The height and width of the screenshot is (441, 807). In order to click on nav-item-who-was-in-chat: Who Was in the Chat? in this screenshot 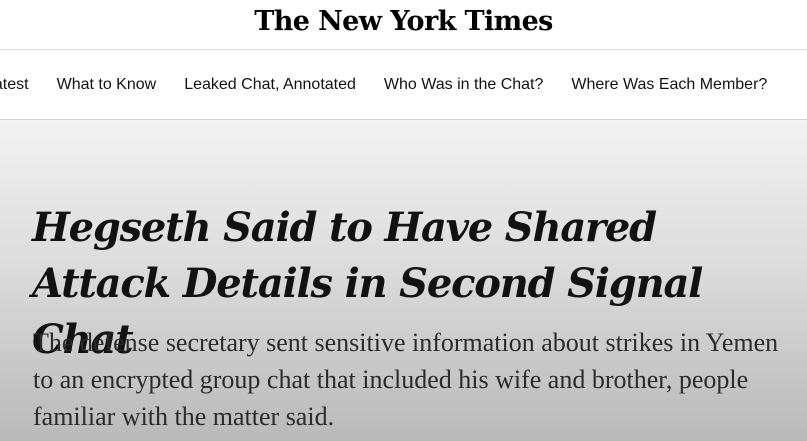, I will do `click(463, 85)`.